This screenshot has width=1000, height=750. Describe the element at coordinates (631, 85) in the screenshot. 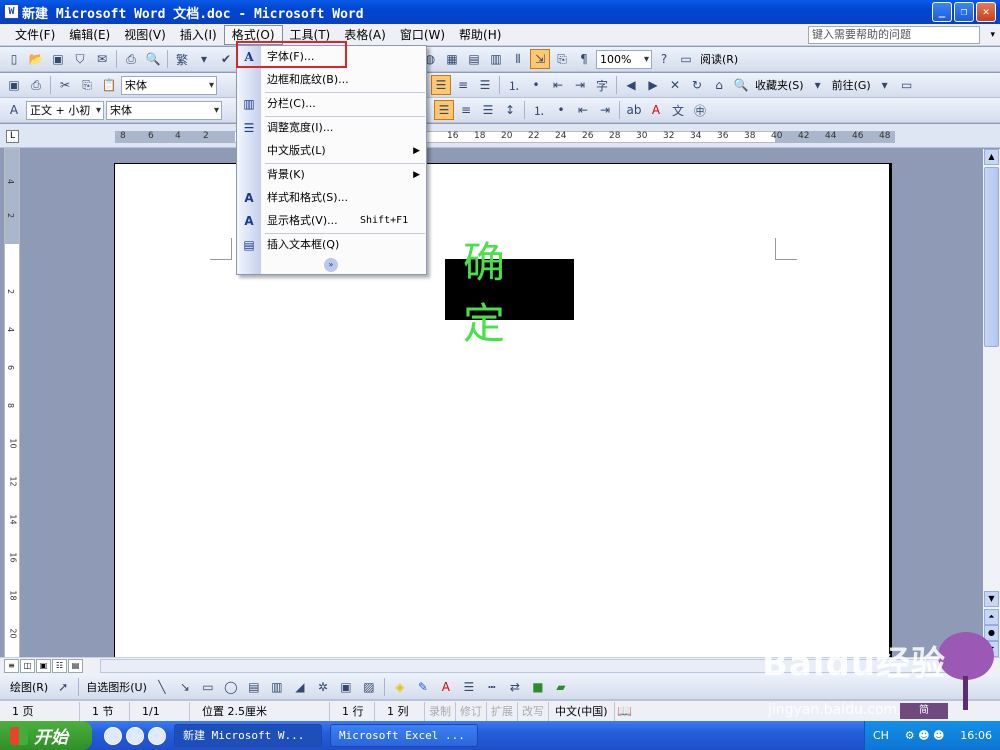

I see `back-icon: ◀` at that location.